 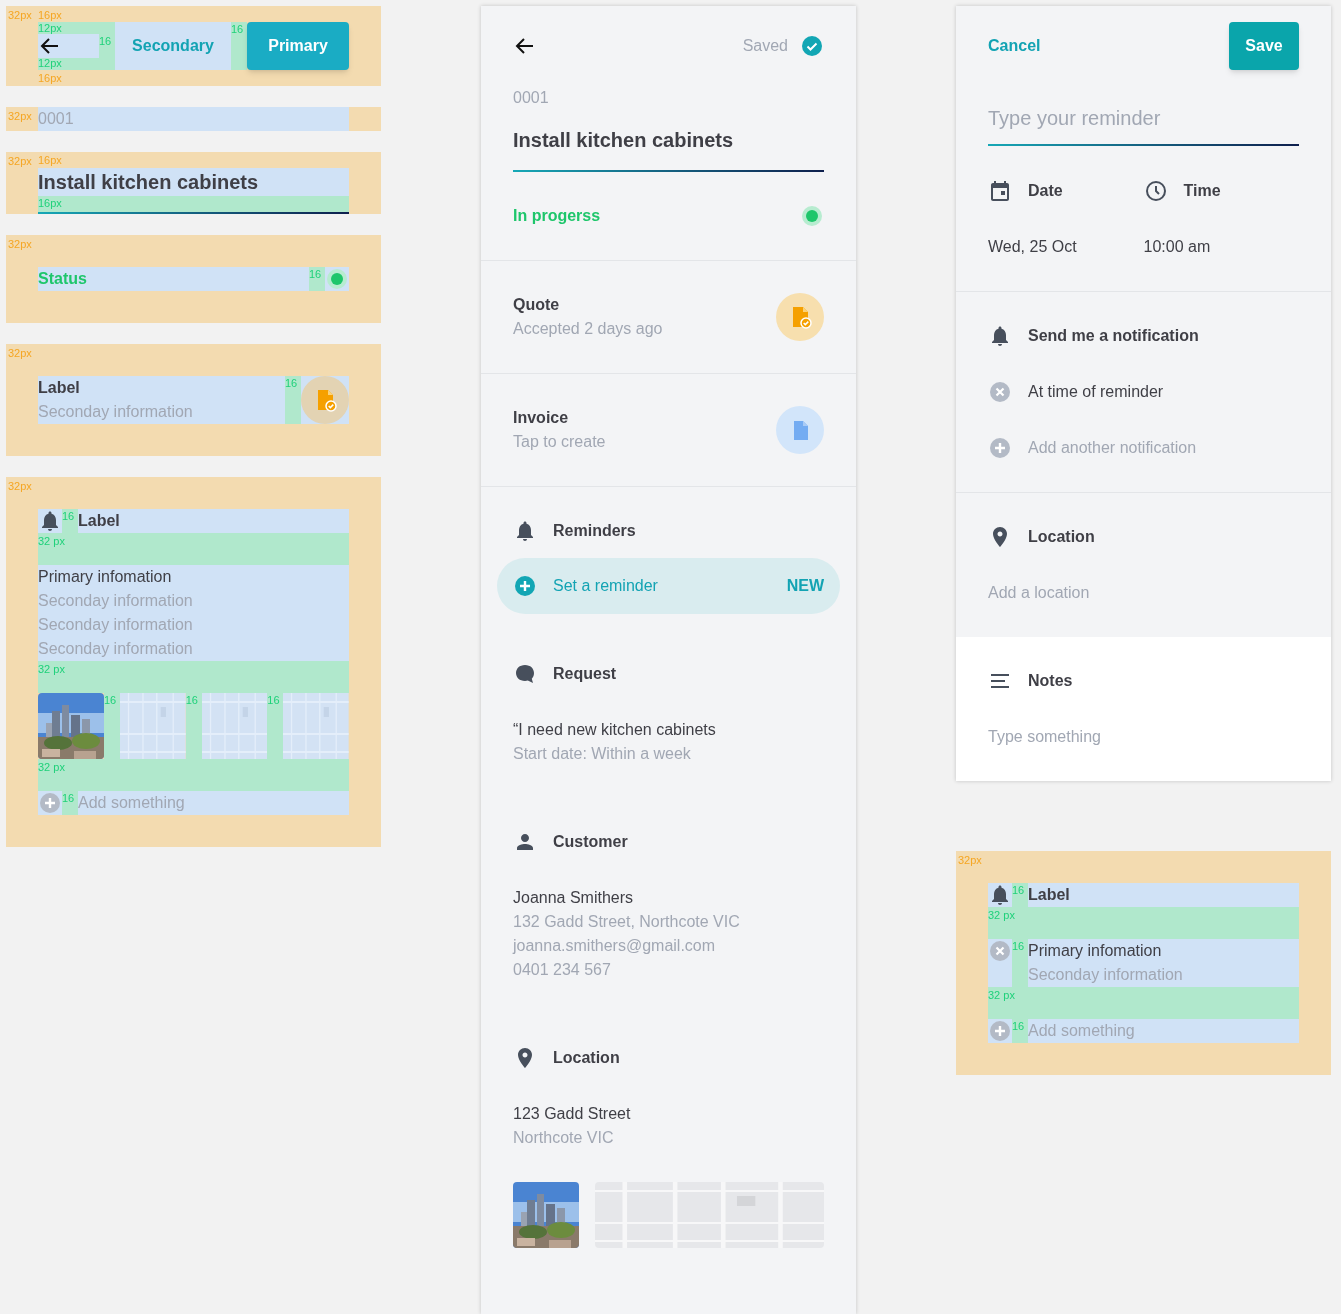 I want to click on new-label: NEW, so click(x=805, y=586).